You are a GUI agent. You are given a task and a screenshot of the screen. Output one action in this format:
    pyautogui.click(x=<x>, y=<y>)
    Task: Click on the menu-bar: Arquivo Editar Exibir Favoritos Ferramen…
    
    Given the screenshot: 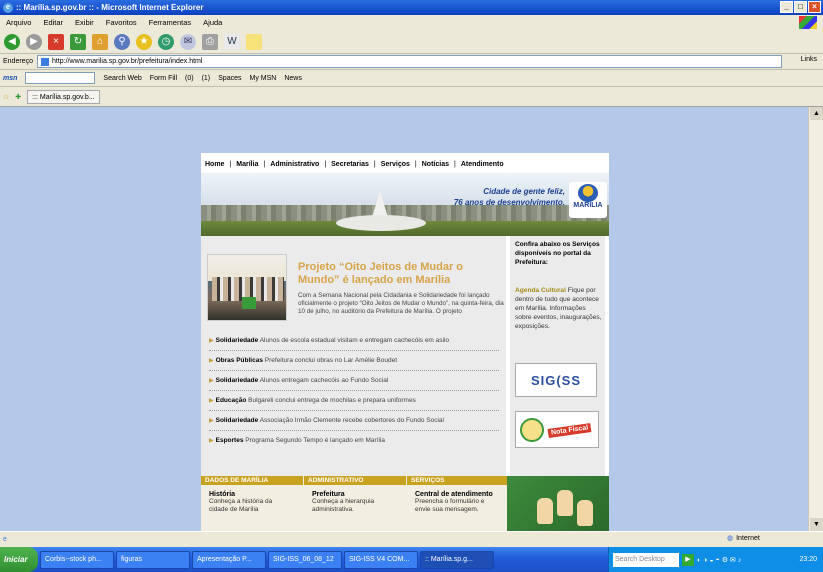 What is the action you would take?
    pyautogui.click(x=411, y=22)
    